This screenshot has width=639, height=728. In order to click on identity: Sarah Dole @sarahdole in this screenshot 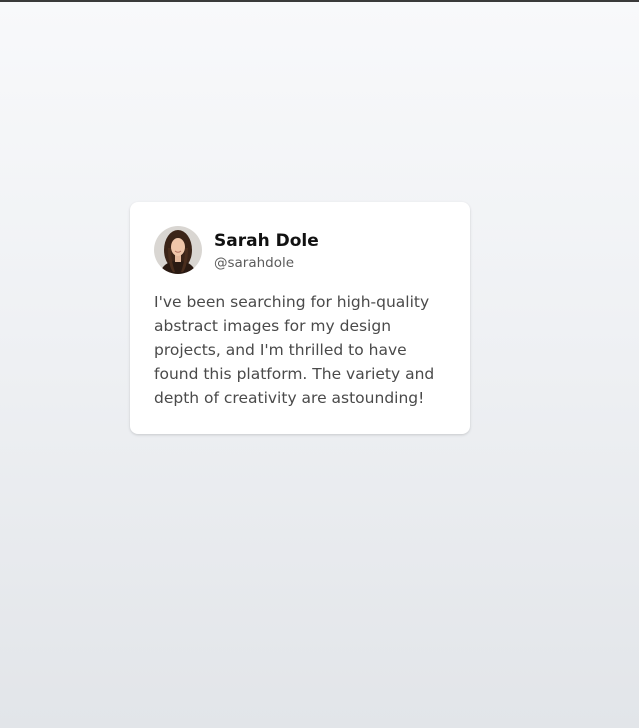, I will do `click(266, 250)`.